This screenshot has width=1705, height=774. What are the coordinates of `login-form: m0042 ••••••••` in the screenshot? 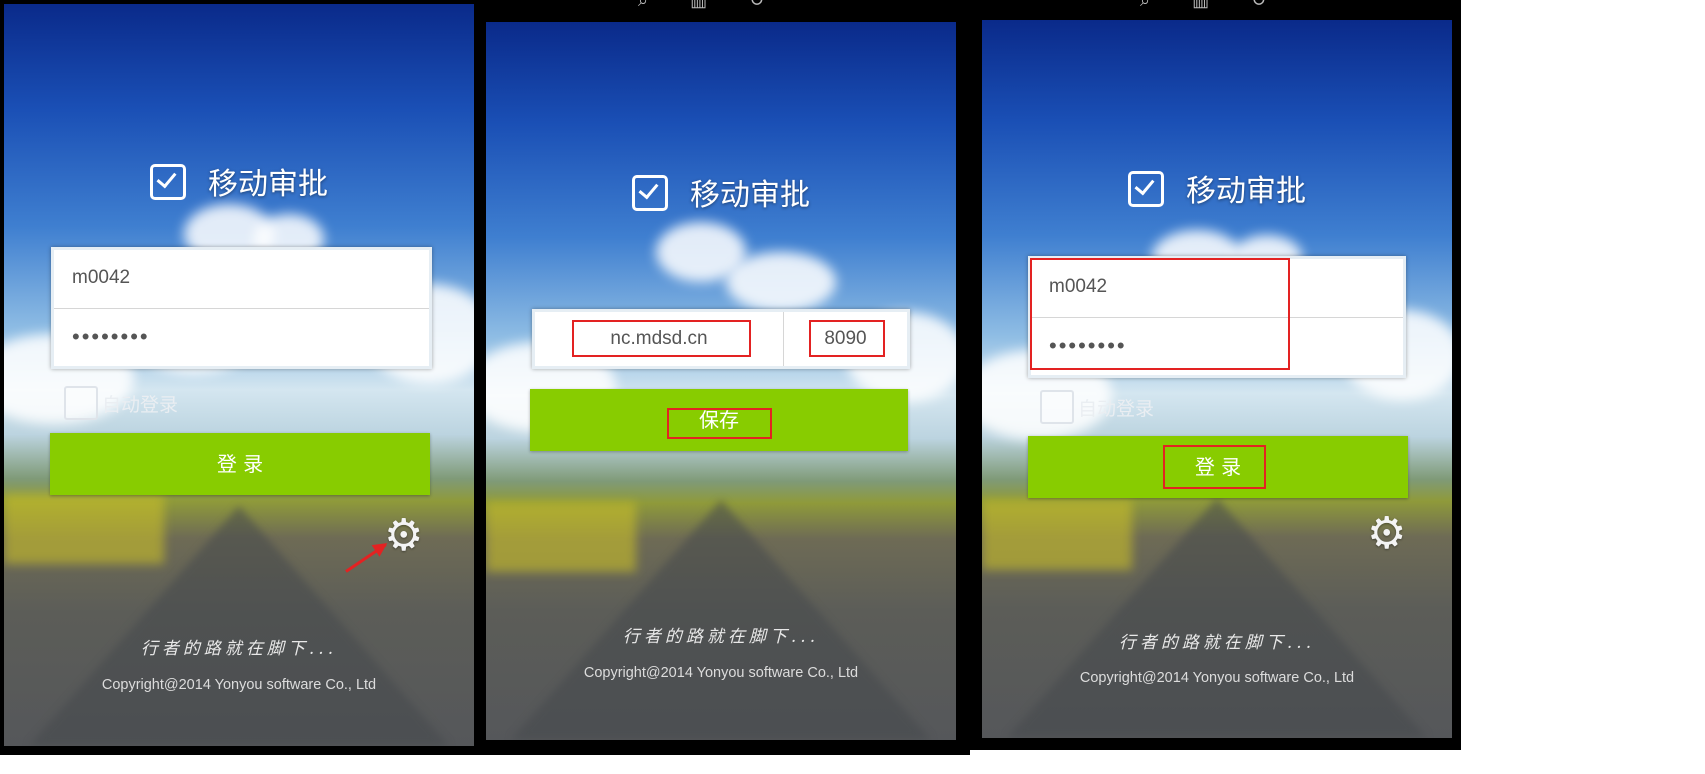 It's located at (241, 308).